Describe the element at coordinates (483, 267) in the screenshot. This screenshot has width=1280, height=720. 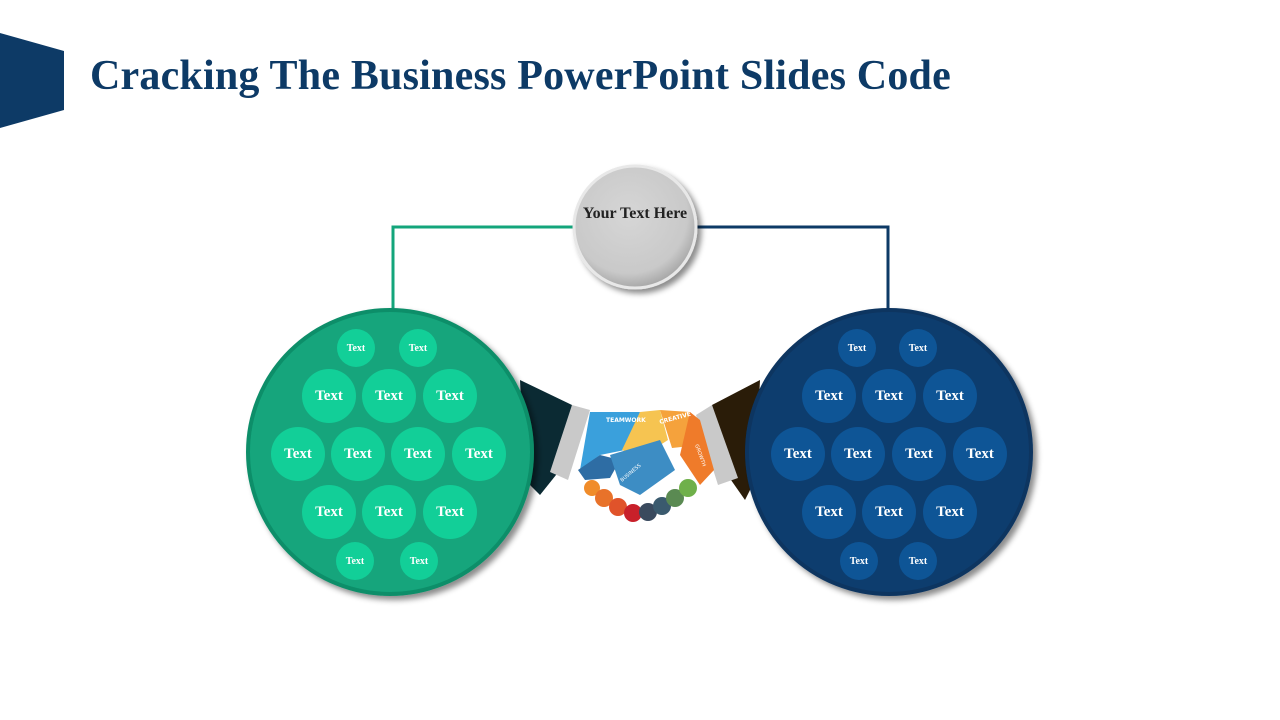
I see `connector-left` at that location.